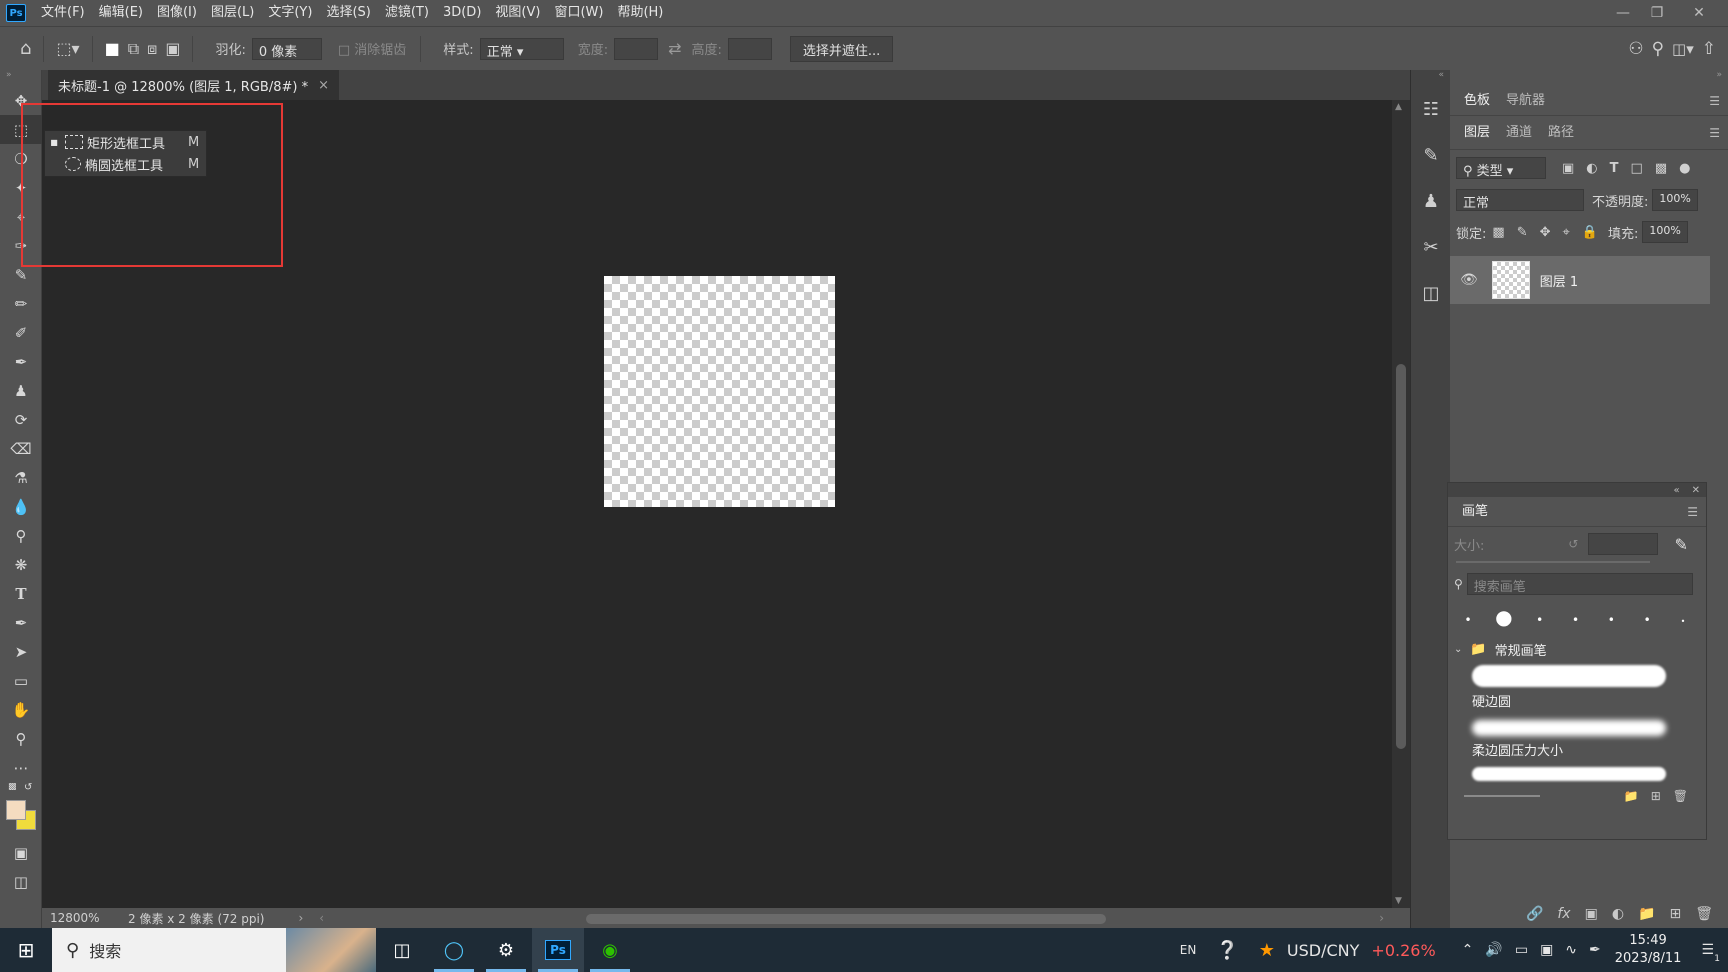 This screenshot has height=972, width=1728. Describe the element at coordinates (348, 13) in the screenshot. I see `menu-select: 选择(S)` at that location.